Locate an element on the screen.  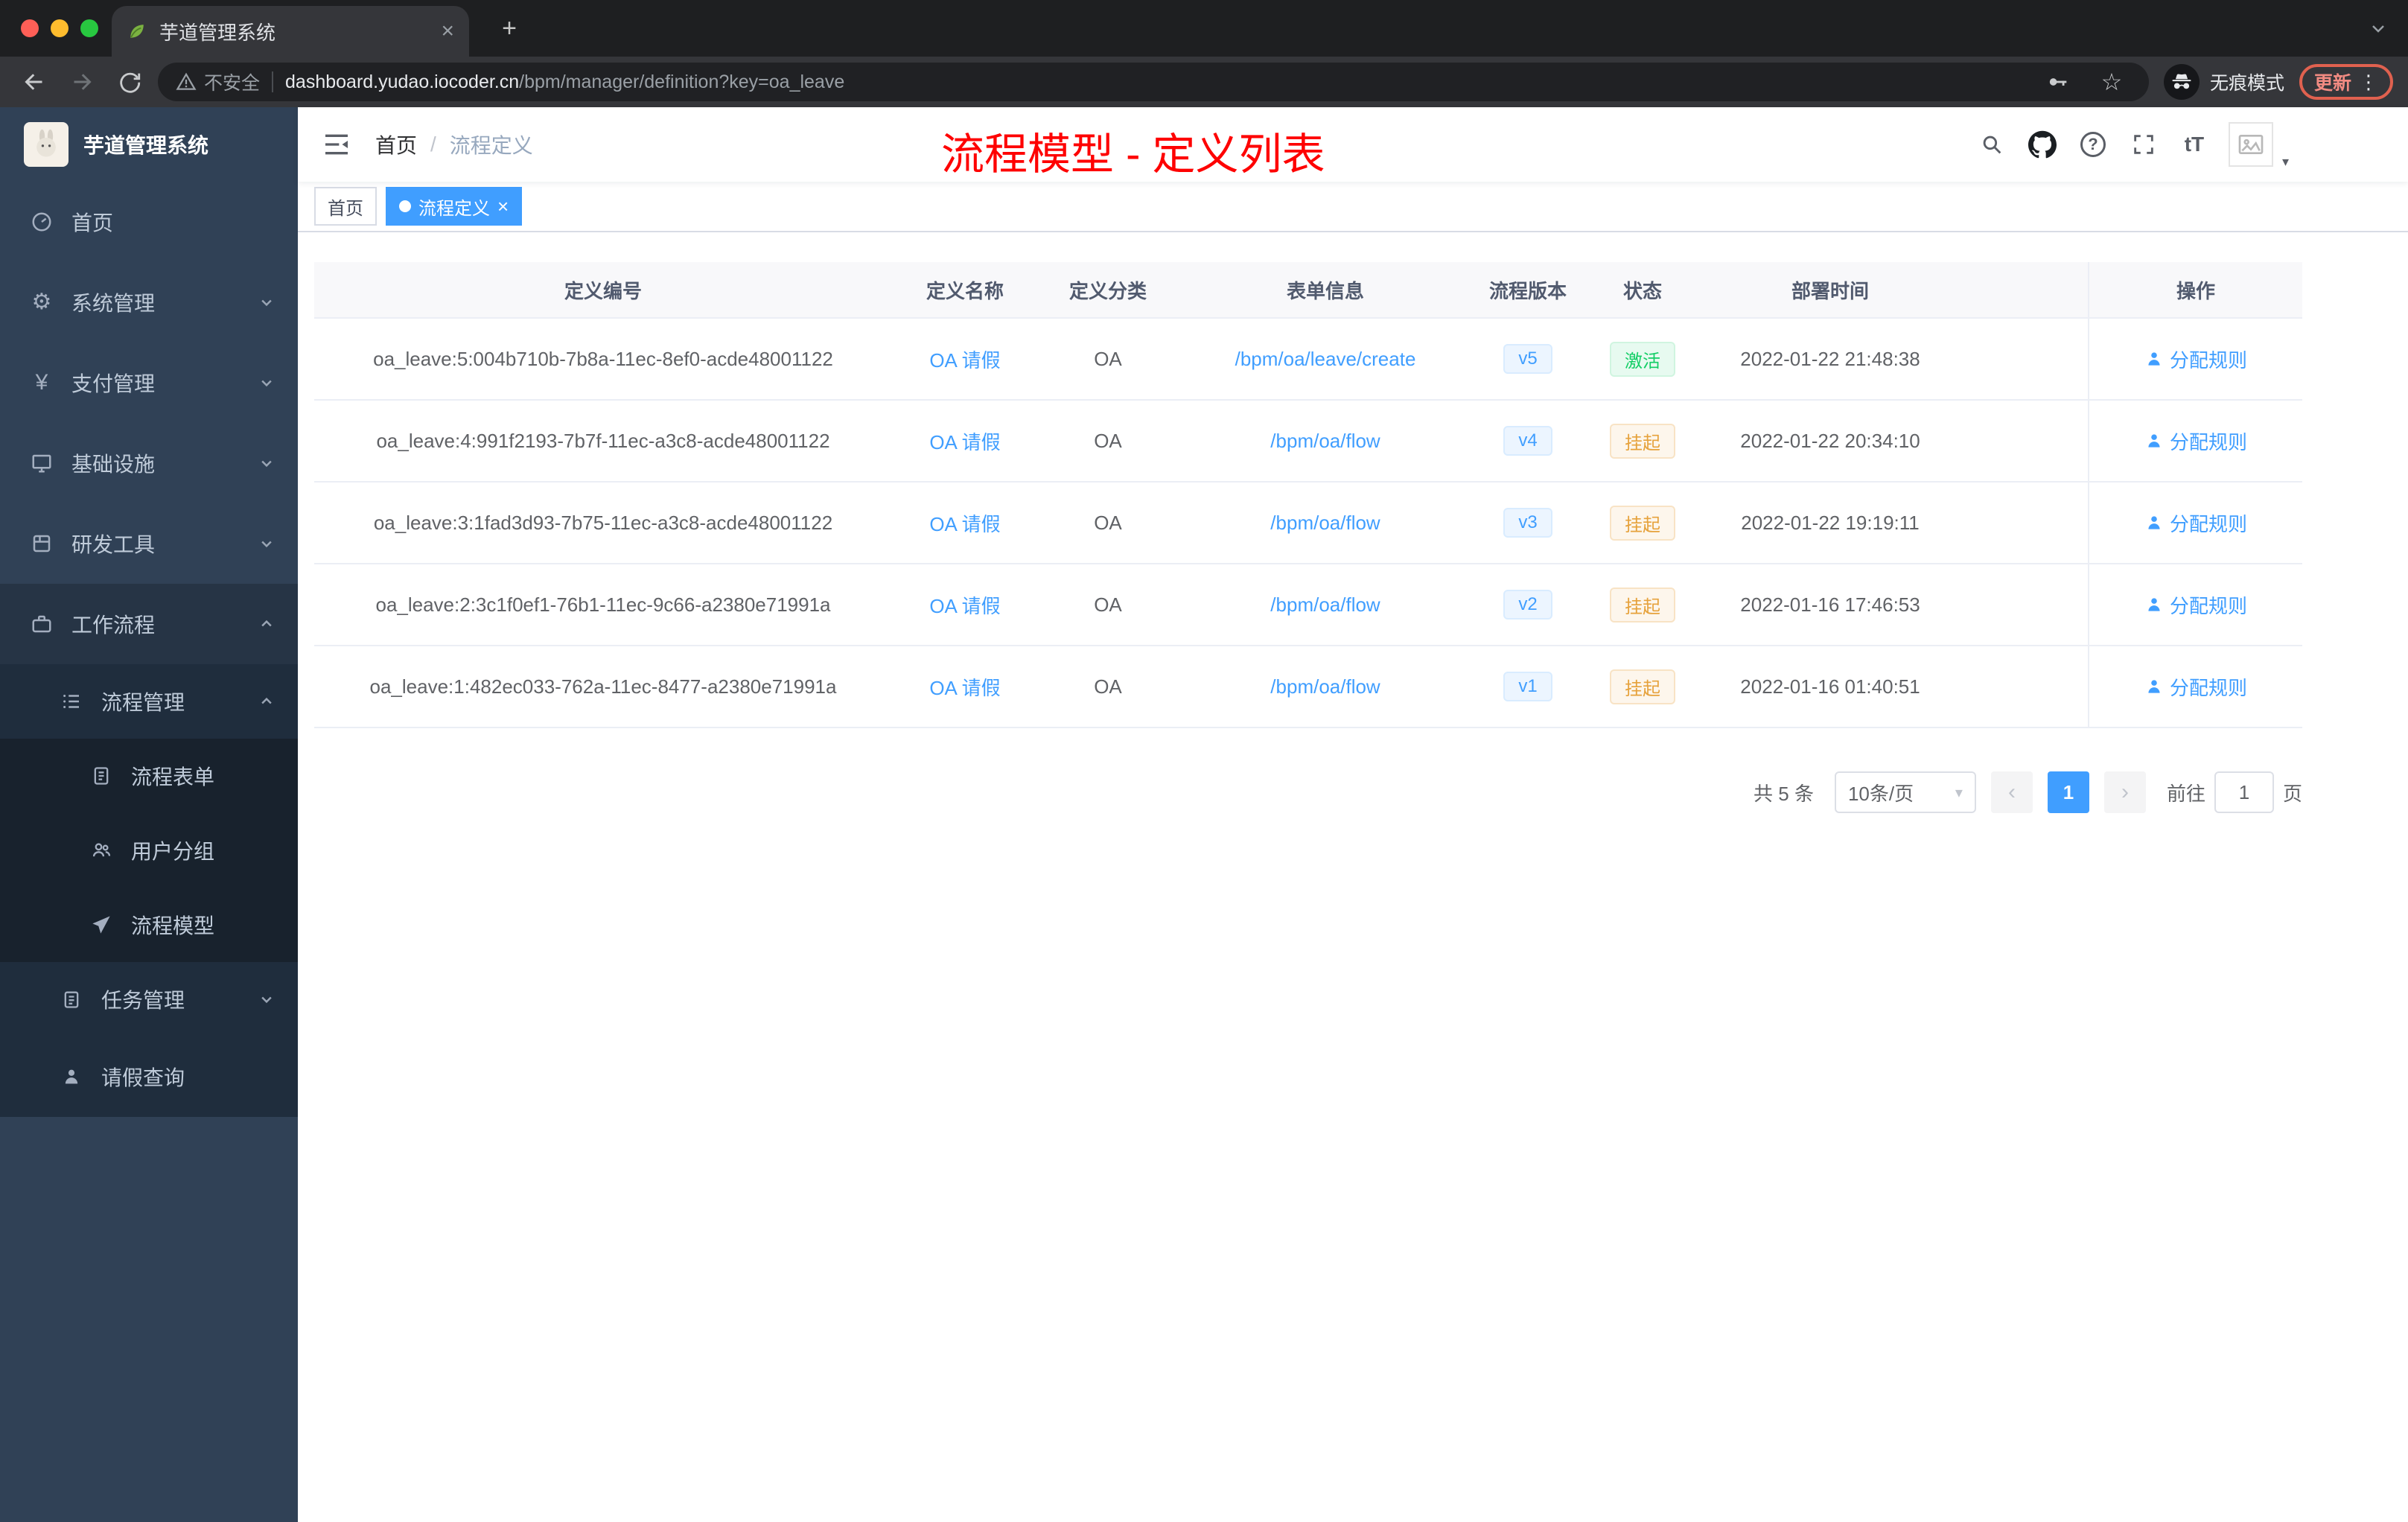
deploy-time: 2022-01-22 21:48:38 is located at coordinates (1830, 358).